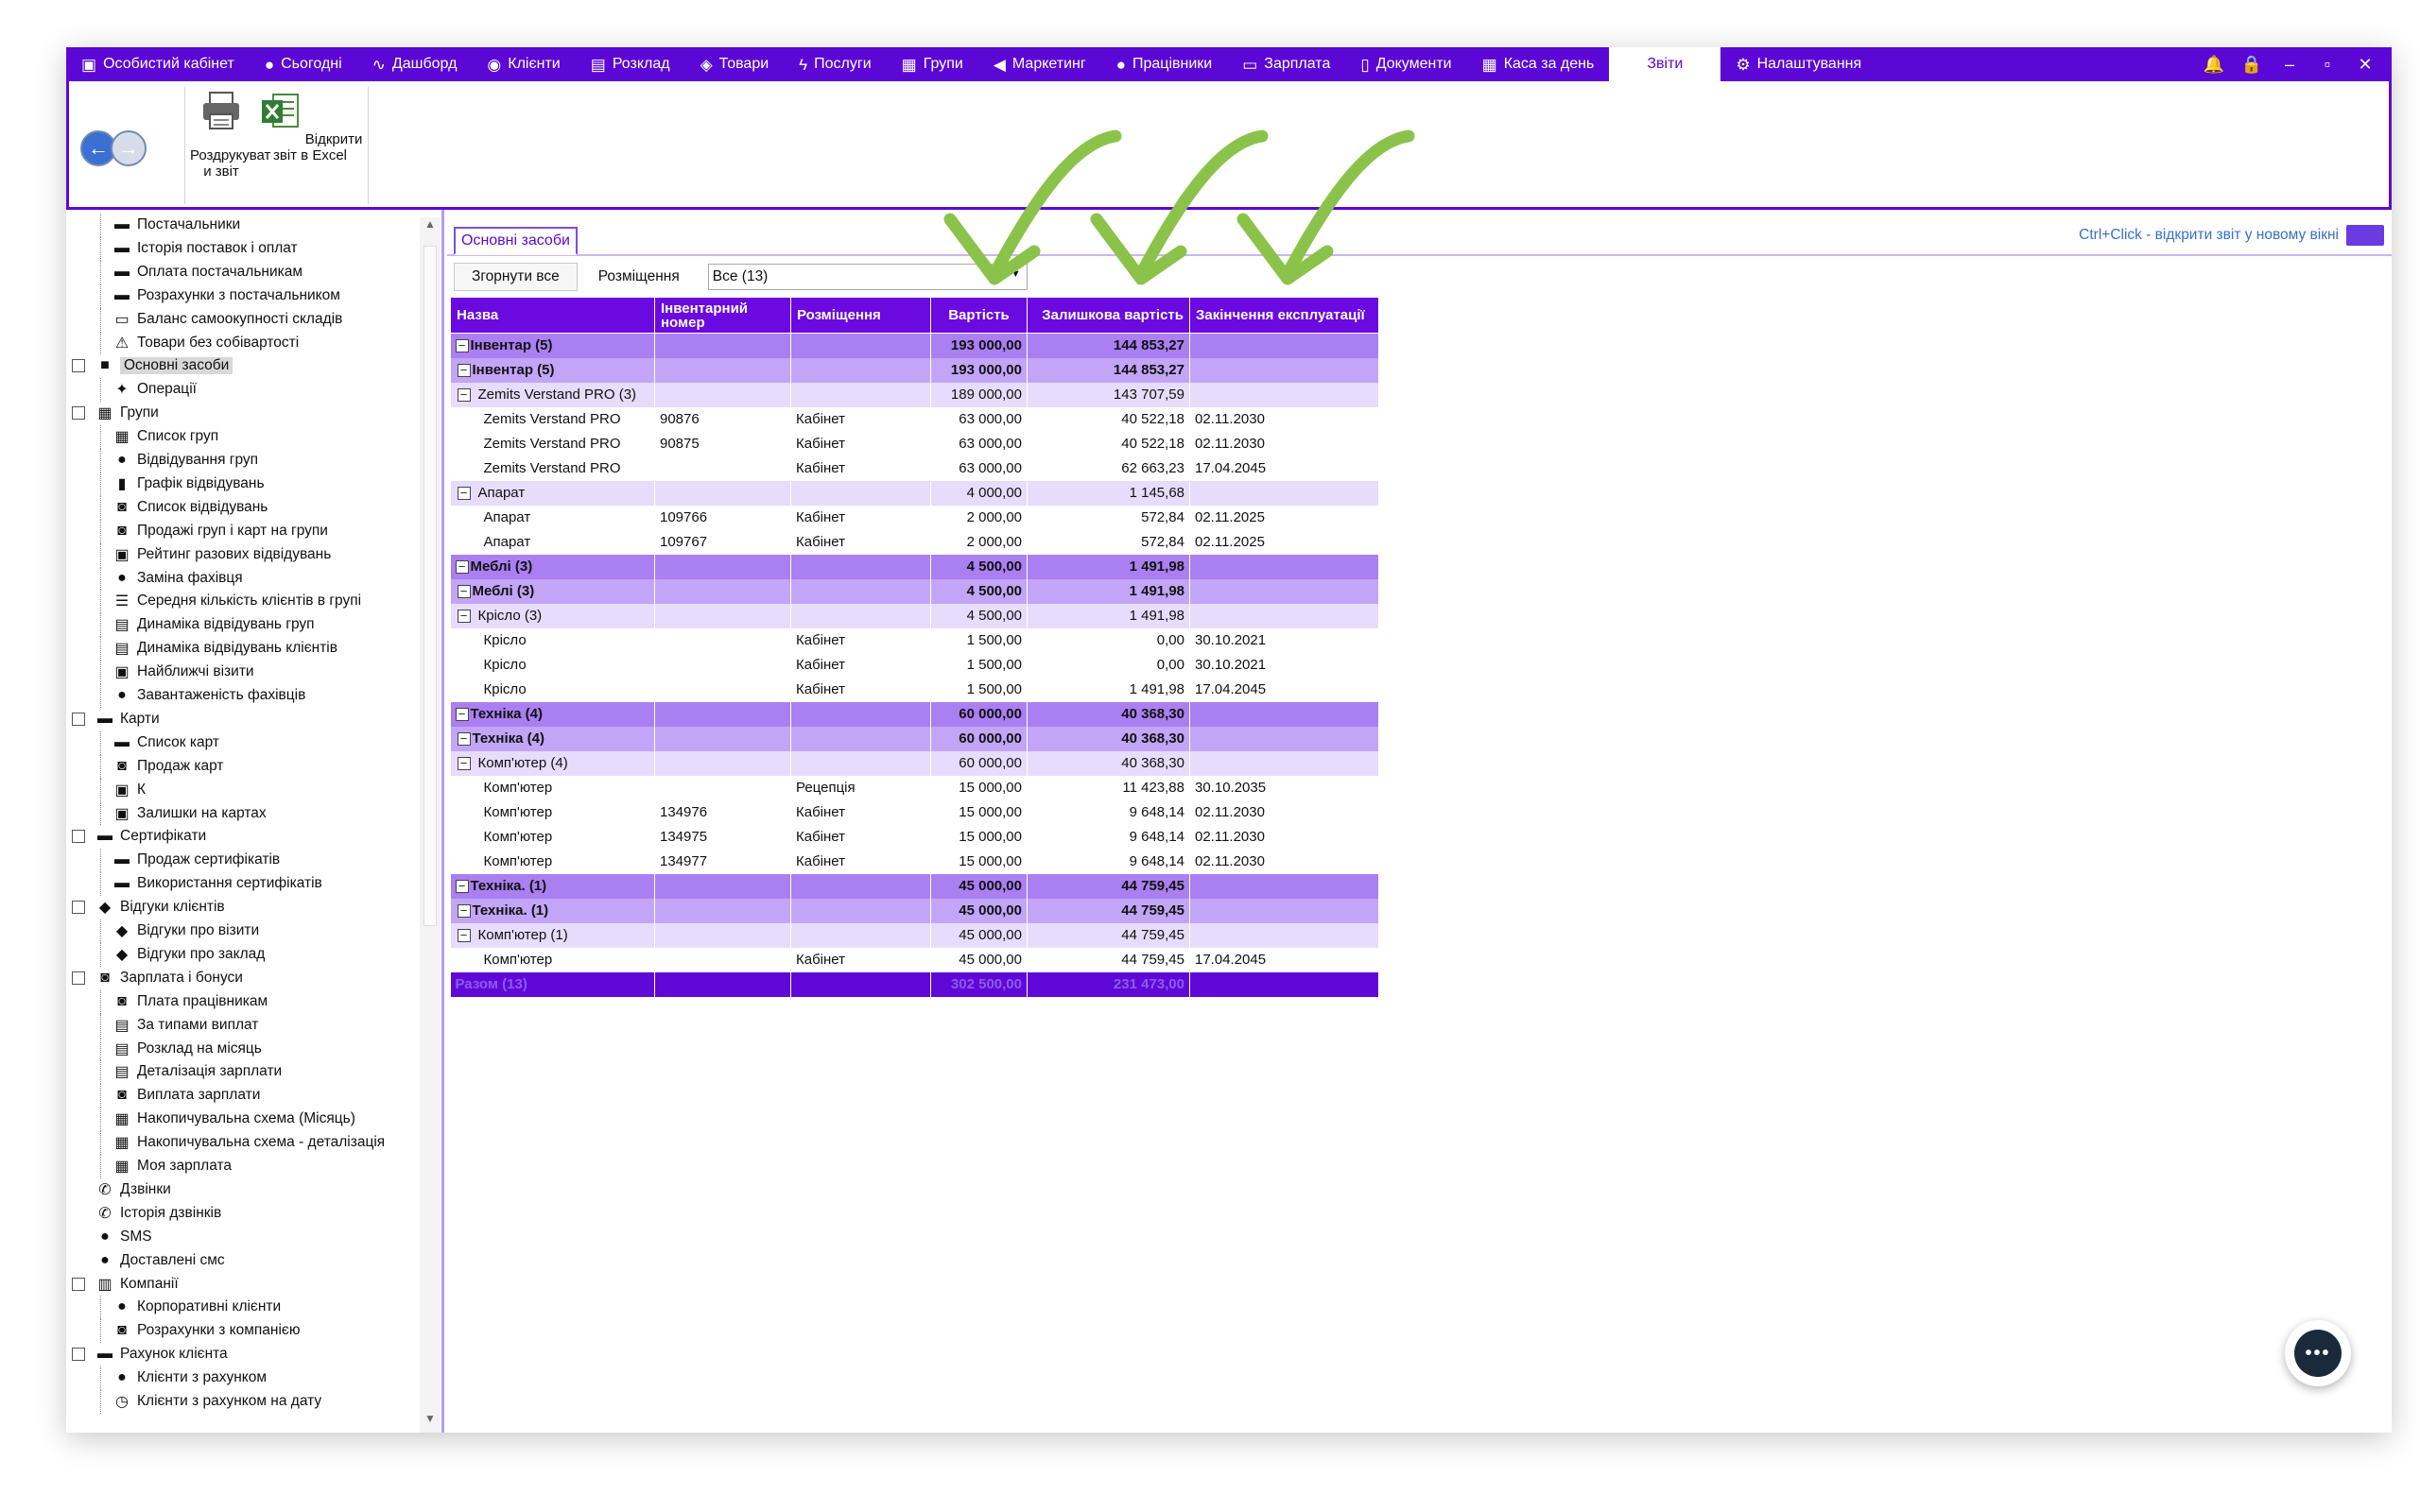  What do you see at coordinates (182, 672) in the screenshot?
I see `tree-item: ▣ Найближчі візити` at bounding box center [182, 672].